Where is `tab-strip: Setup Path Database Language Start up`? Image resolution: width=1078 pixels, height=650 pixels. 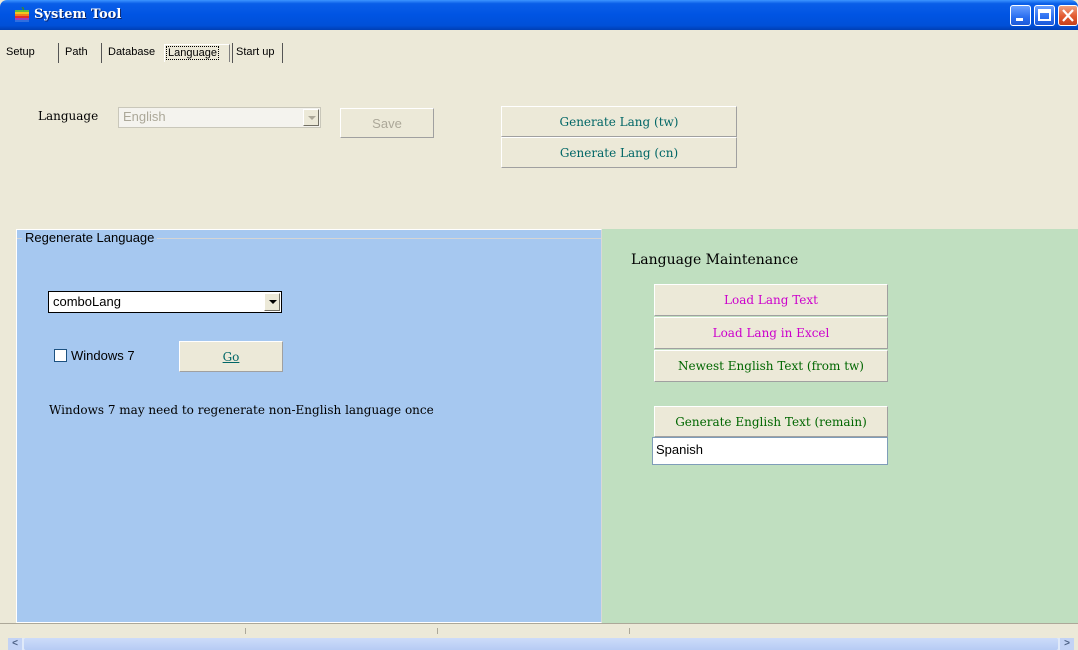
tab-strip: Setup Path Database Language Start up is located at coordinates (539, 48).